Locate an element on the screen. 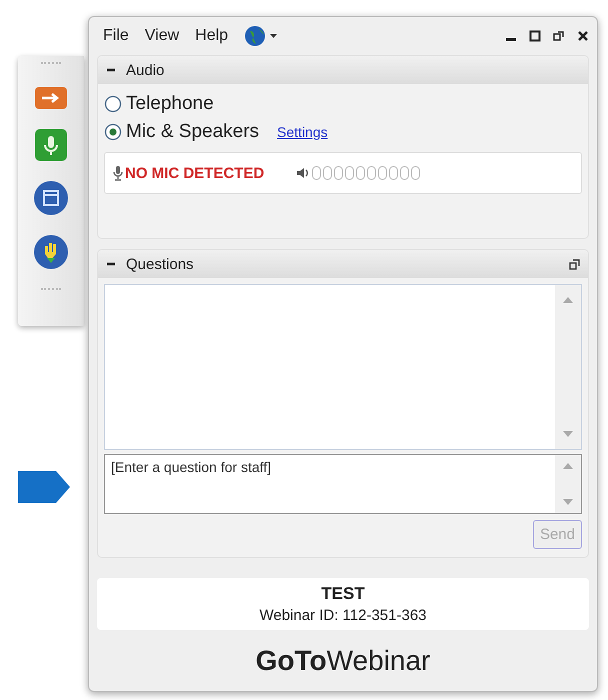 The height and width of the screenshot is (700, 608). hand-button-icon is located at coordinates (51, 252).